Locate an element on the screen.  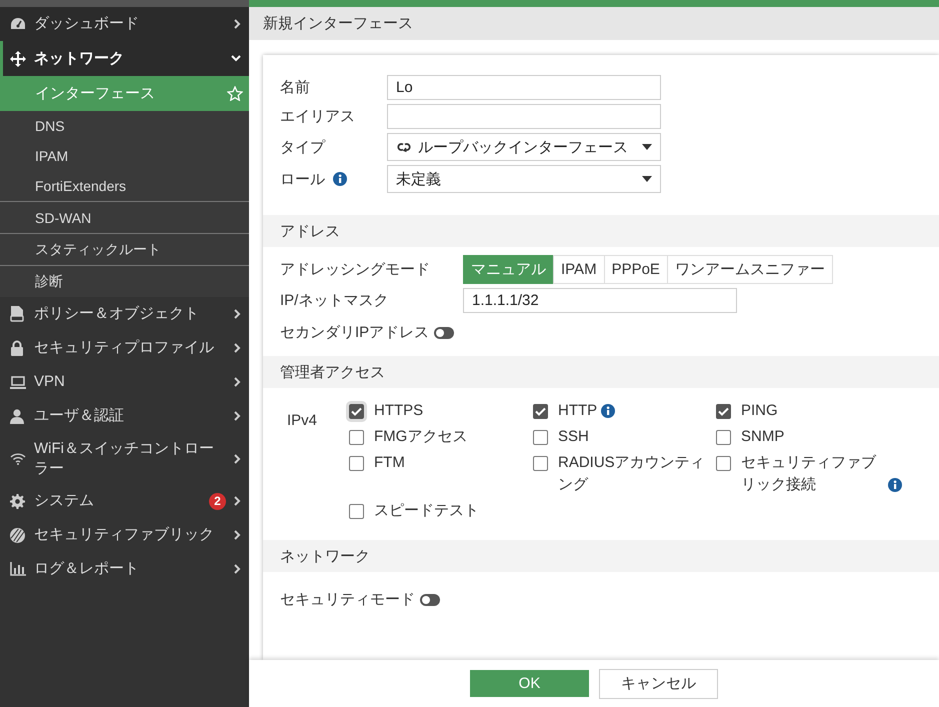
loop-icon is located at coordinates (404, 147).